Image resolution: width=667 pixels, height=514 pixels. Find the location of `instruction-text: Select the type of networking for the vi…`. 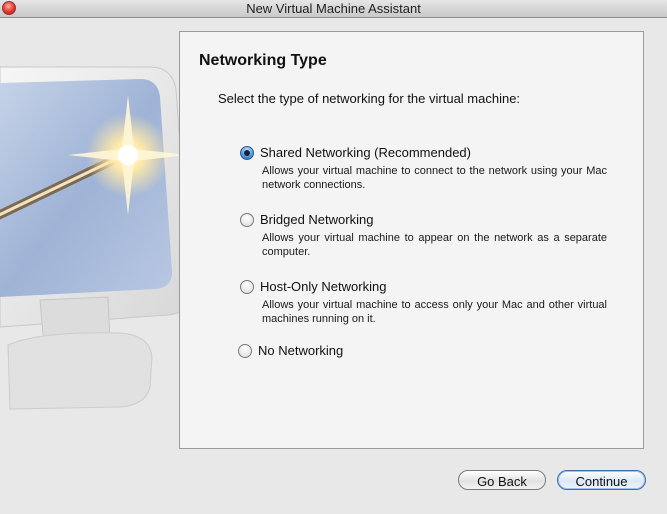

instruction-text: Select the type of networking for the vi… is located at coordinates (369, 98).